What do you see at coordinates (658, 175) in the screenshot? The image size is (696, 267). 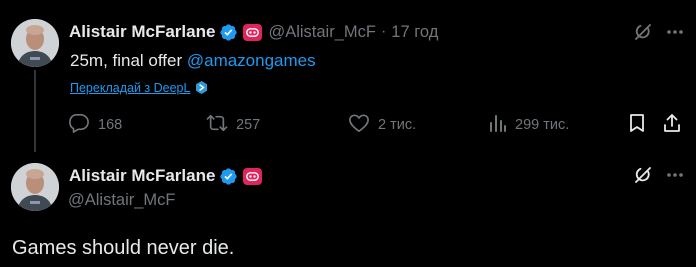 I see `tweet-2-top-actions` at bounding box center [658, 175].